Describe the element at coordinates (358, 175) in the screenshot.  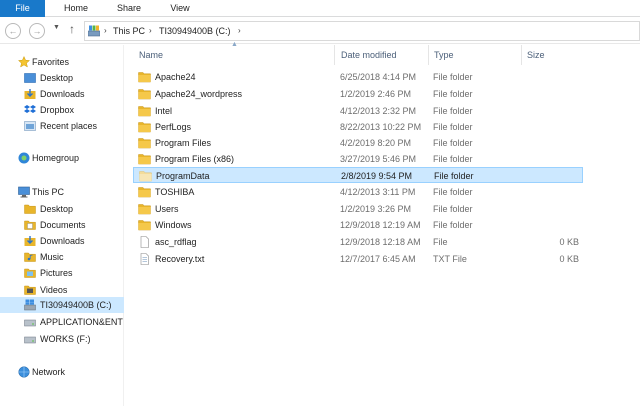
I see `file-row-selected: ProgramData 2/8/2019 9:54 PM File folder` at that location.